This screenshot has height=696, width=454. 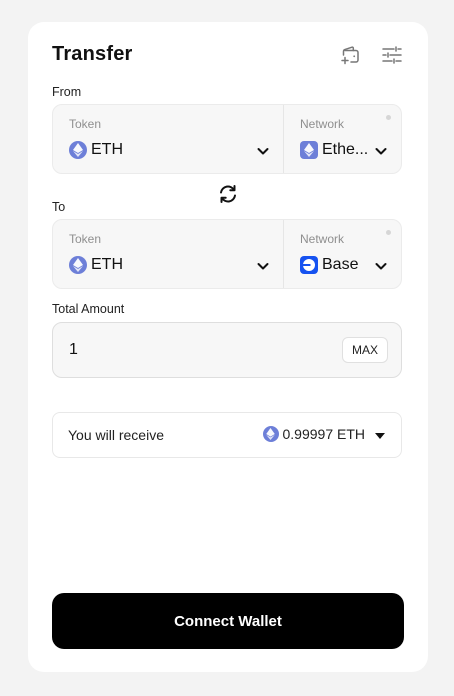 I want to click on total-amount-label: Total Amount, so click(x=88, y=309).